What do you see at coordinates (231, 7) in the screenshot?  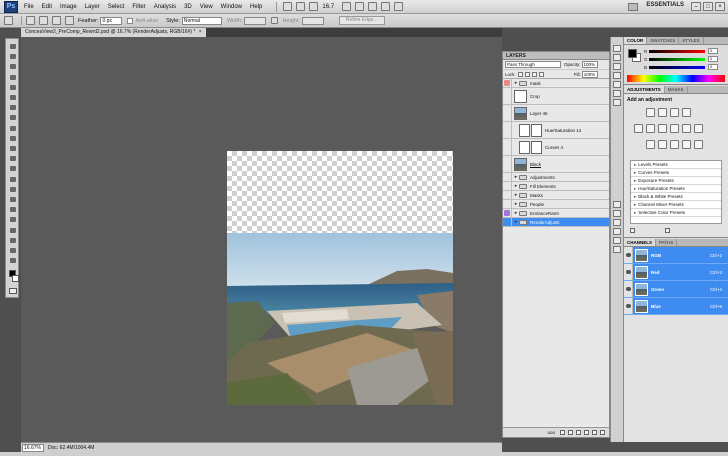 I see `menu-window: Window` at bounding box center [231, 7].